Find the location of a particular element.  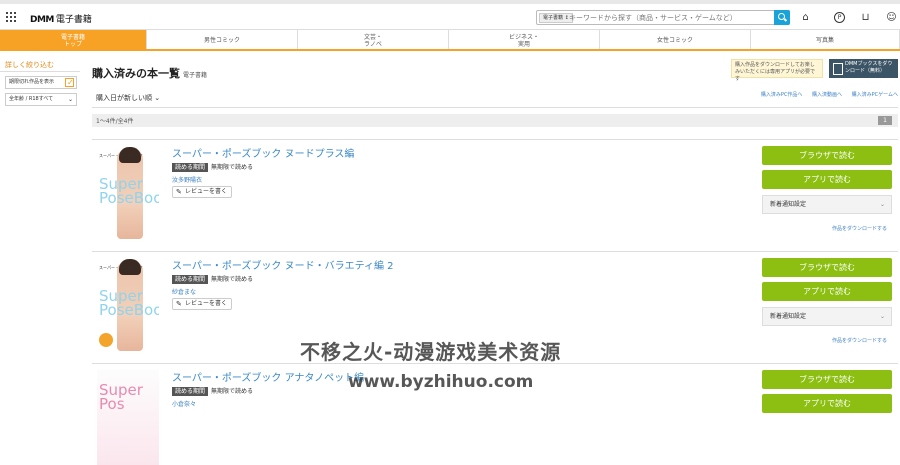

filter-expired-label: 期限切れ作品を表示 is located at coordinates (32, 82).